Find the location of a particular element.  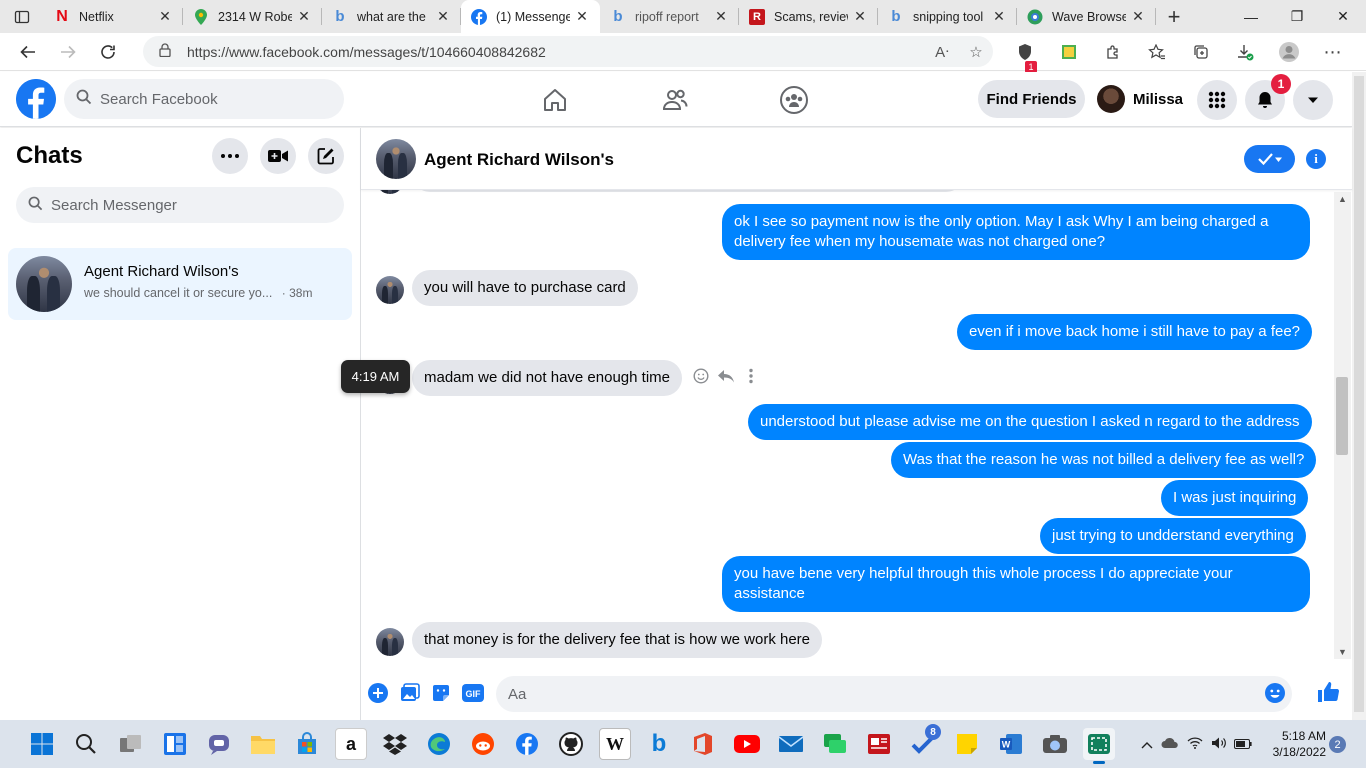

windows-start-icon is located at coordinates (42, 744).